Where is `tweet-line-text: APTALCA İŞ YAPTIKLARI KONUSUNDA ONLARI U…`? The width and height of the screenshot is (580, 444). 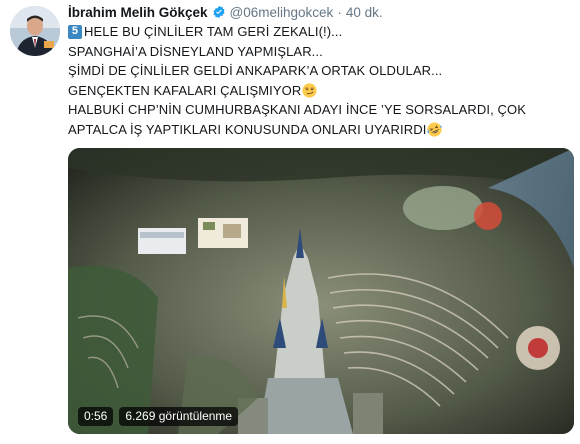
tweet-line-text: APTALCA İŞ YAPTIKLARI KONUSUNDA ONLARI U… is located at coordinates (247, 129).